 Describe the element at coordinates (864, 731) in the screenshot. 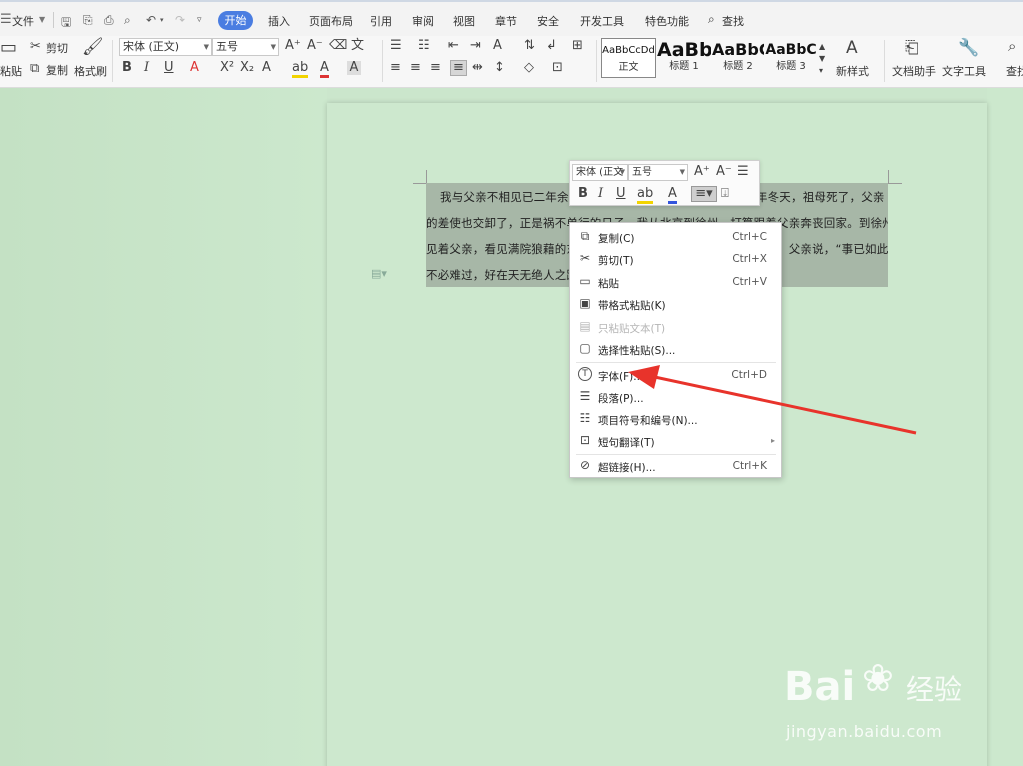

I see `watermark-url: jingyan.baidu.com` at that location.